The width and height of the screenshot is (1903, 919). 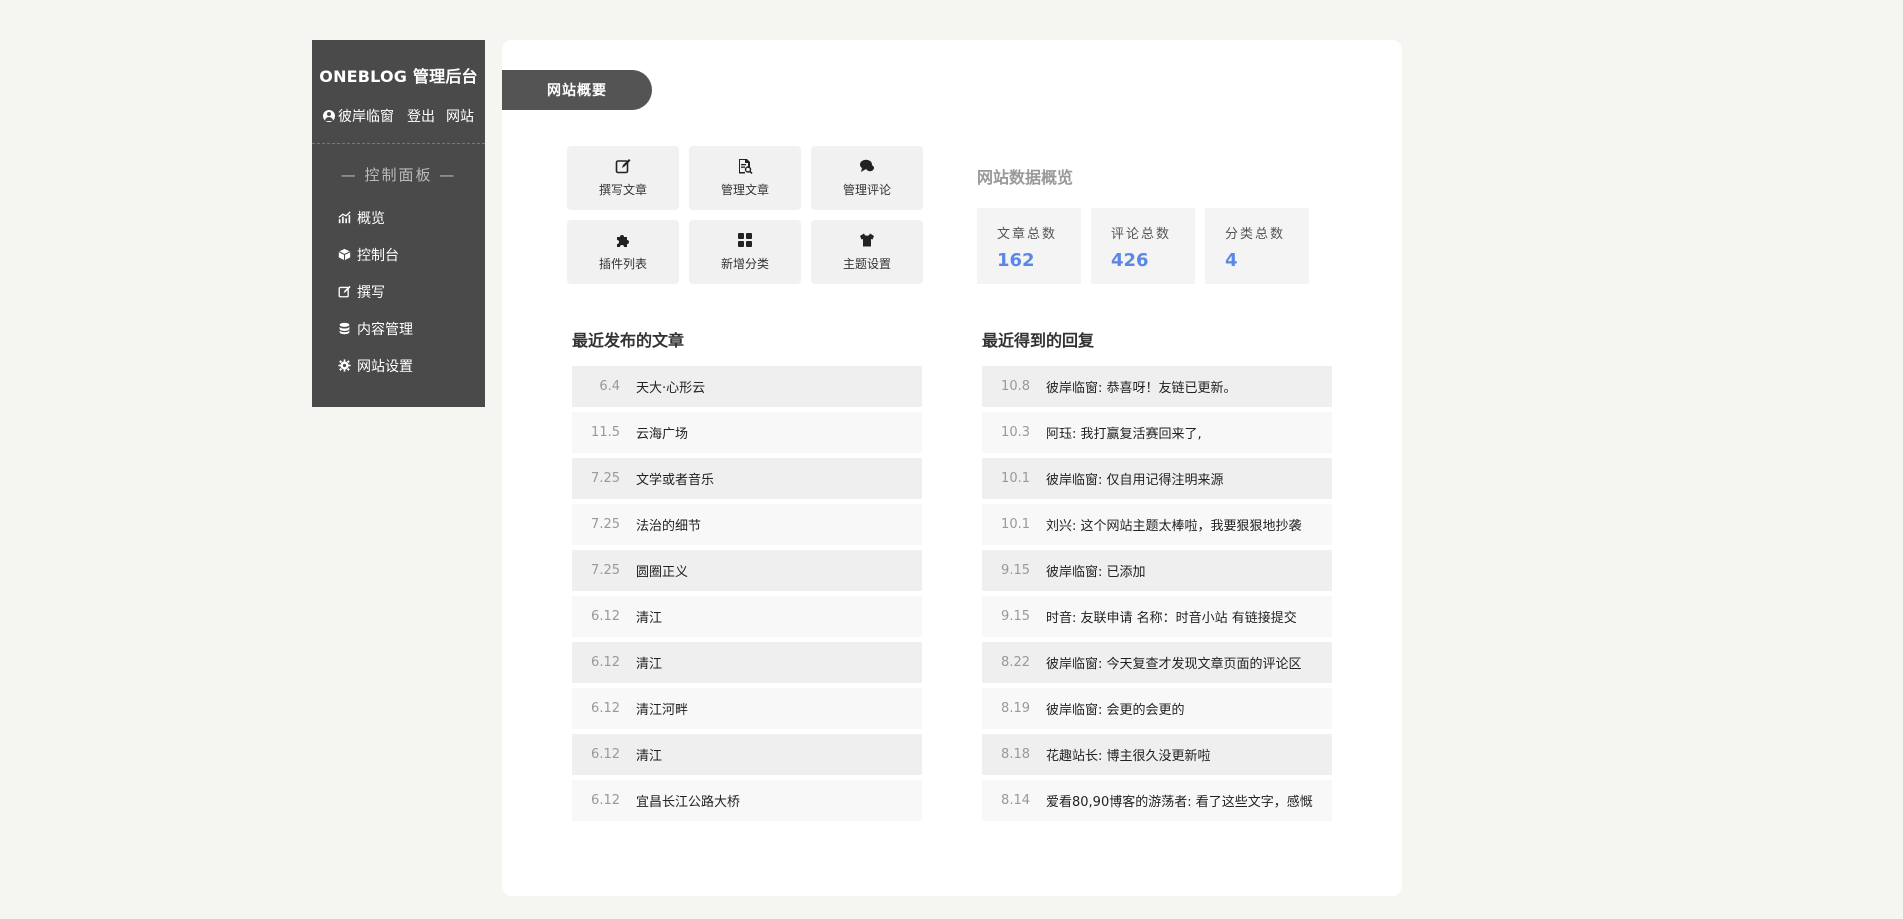 What do you see at coordinates (398, 76) in the screenshot?
I see `brand-title: ONEBLOG 管理后台` at bounding box center [398, 76].